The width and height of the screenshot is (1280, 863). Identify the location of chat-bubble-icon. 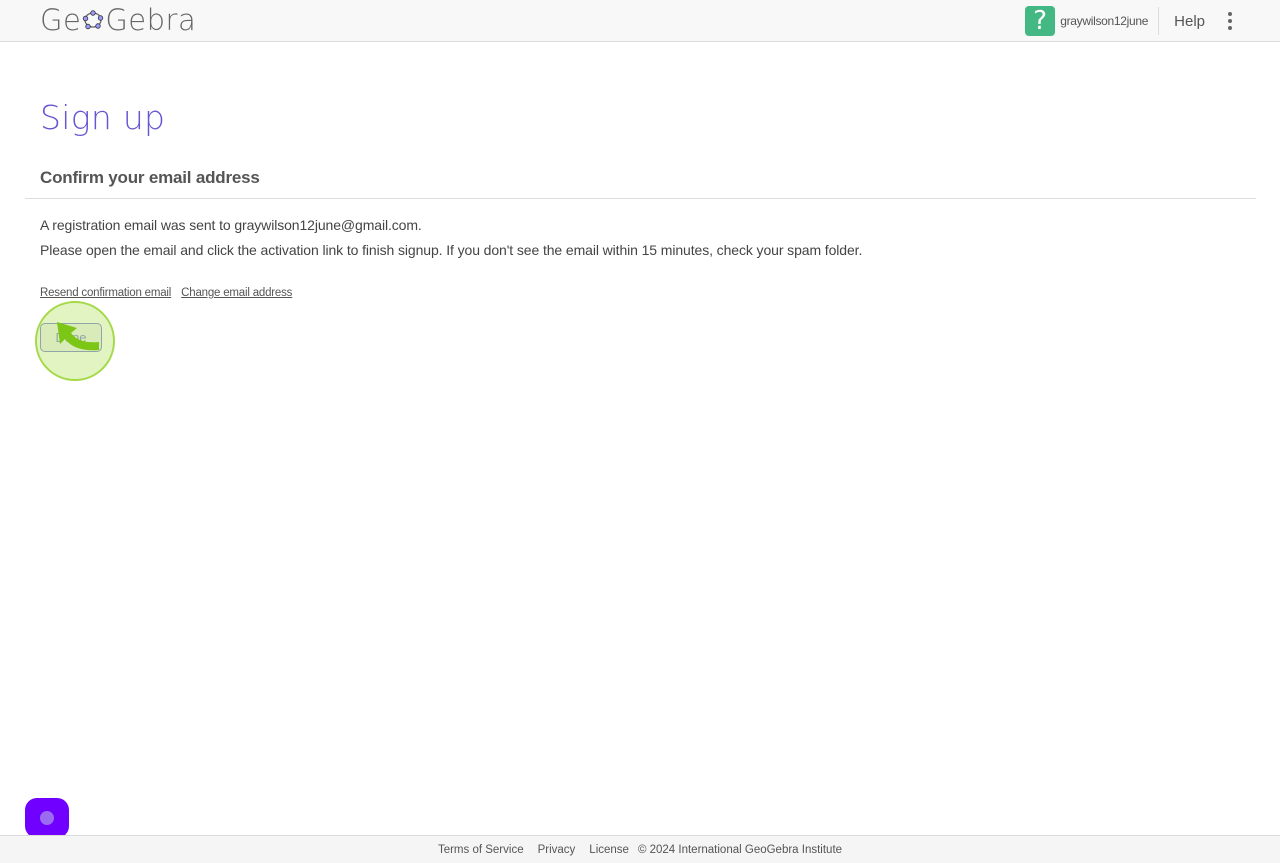
(47, 818).